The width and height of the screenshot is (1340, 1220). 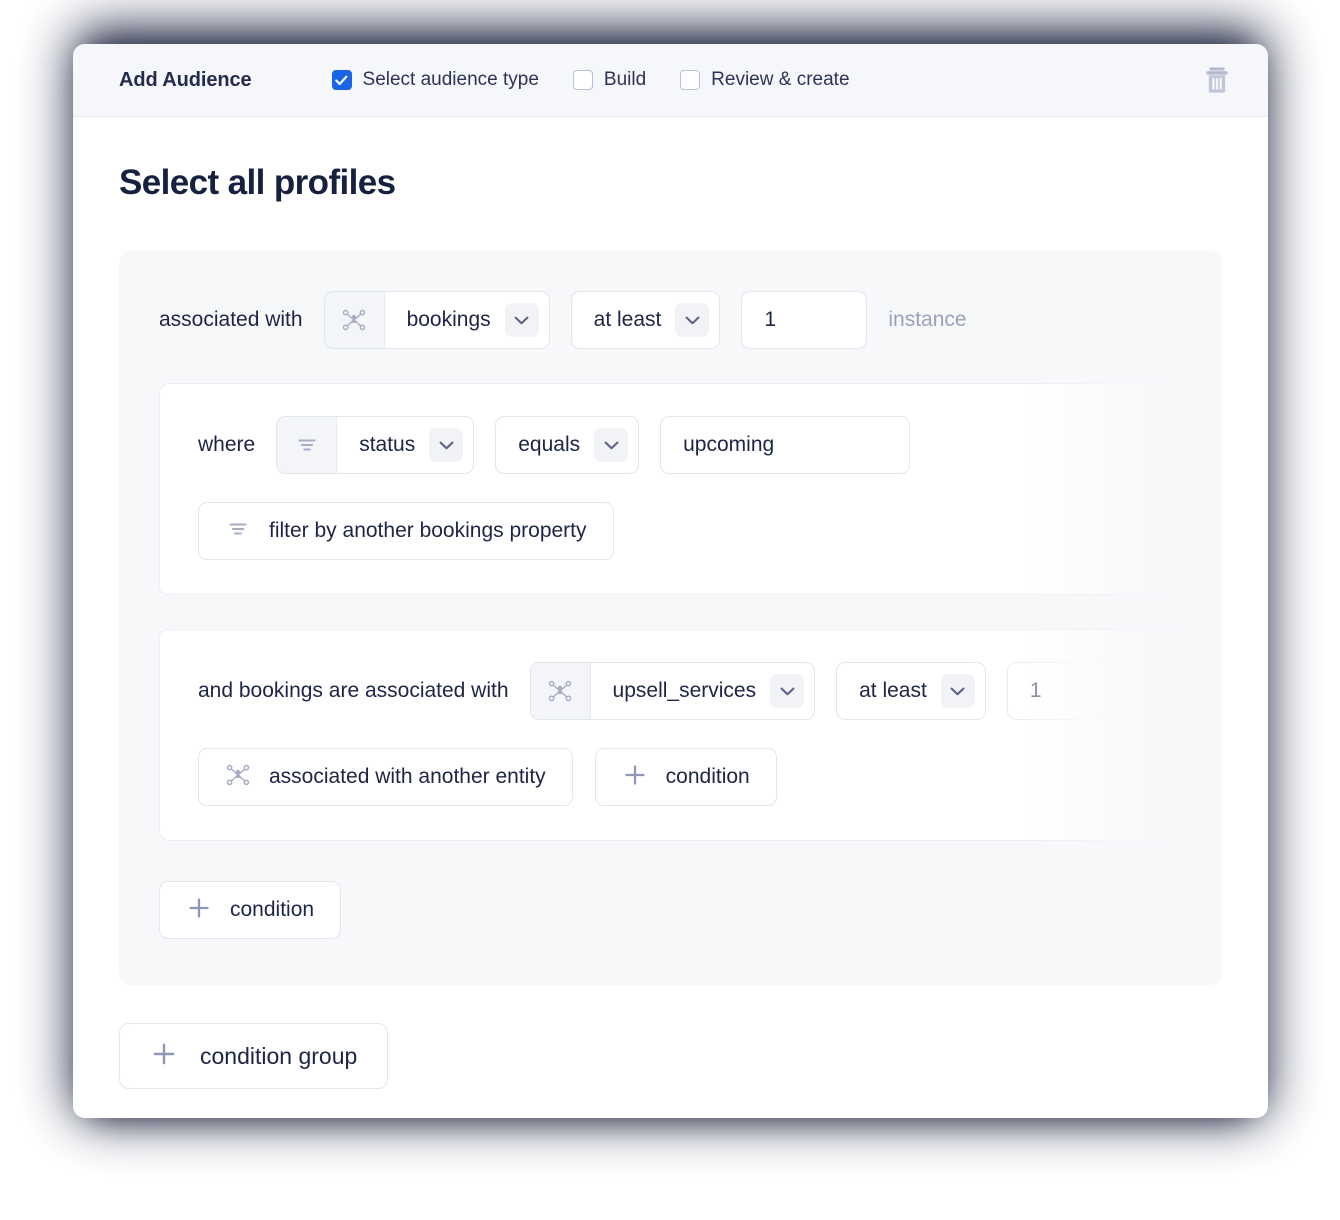 I want to click on step-select-audience-type: Select audience type, so click(x=435, y=80).